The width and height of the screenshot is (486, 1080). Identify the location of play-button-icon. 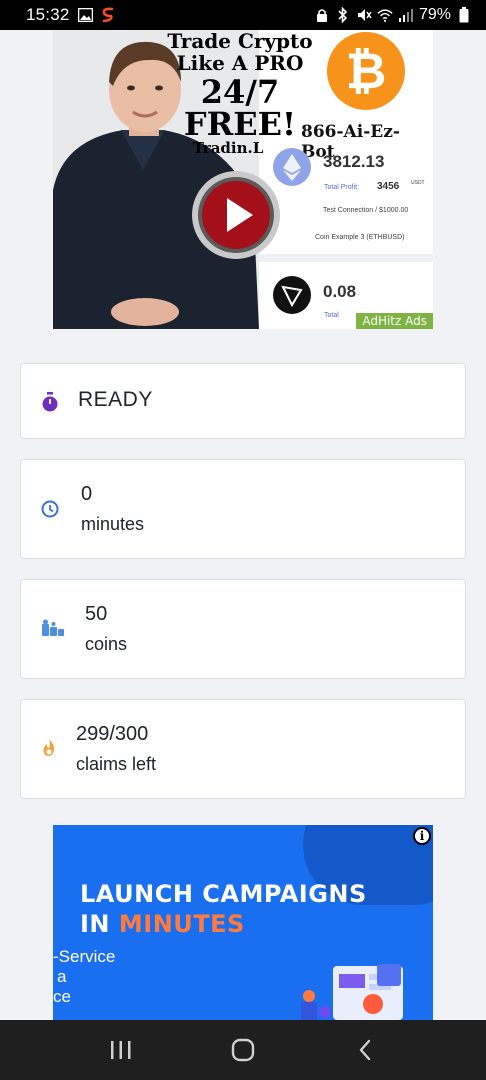
(236, 215).